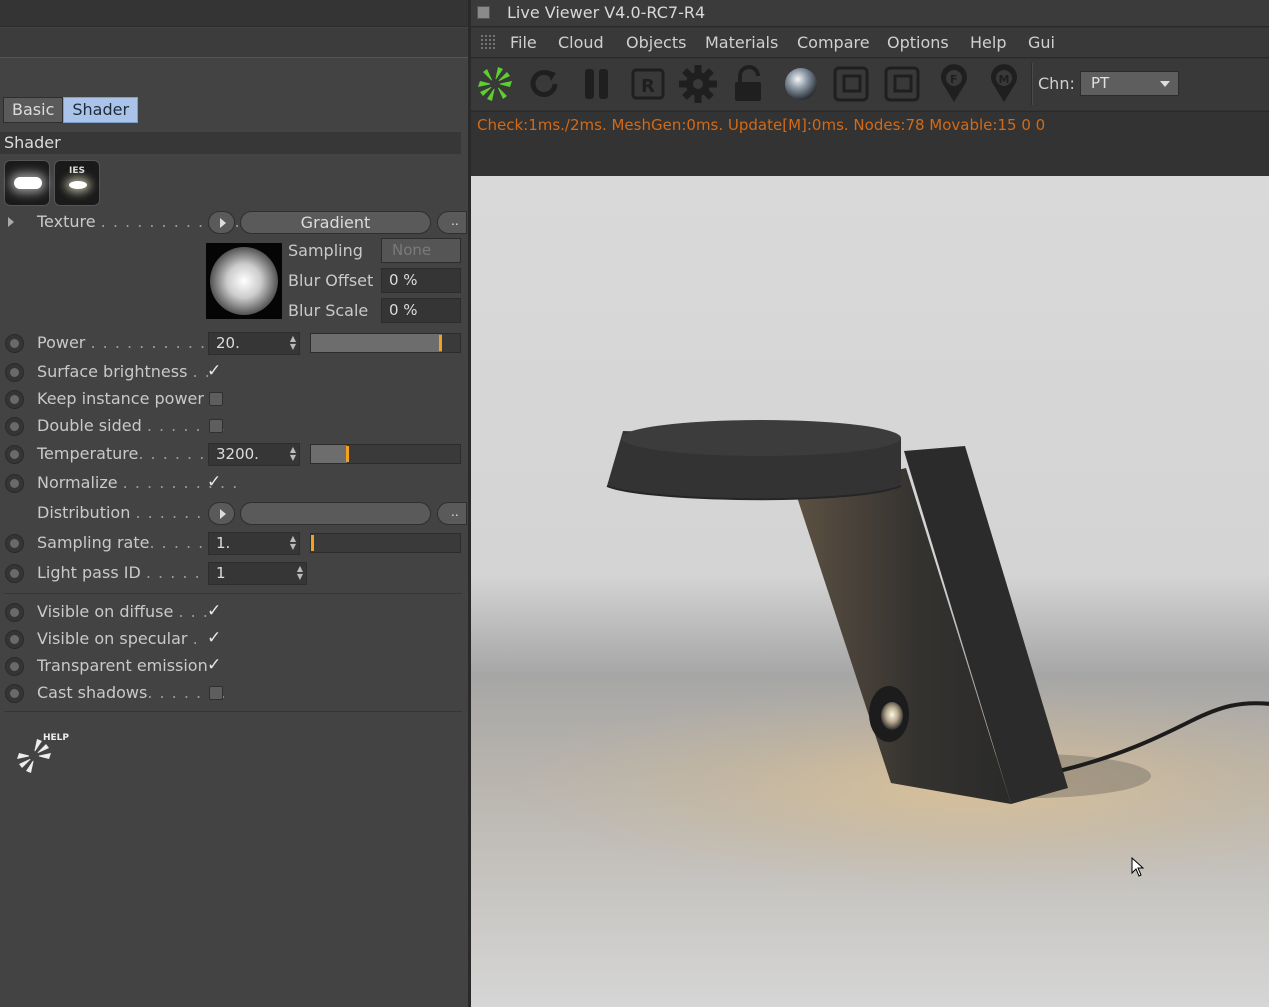 The width and height of the screenshot is (1269, 1007). Describe the element at coordinates (523, 42) in the screenshot. I see `menu-file: File` at that location.